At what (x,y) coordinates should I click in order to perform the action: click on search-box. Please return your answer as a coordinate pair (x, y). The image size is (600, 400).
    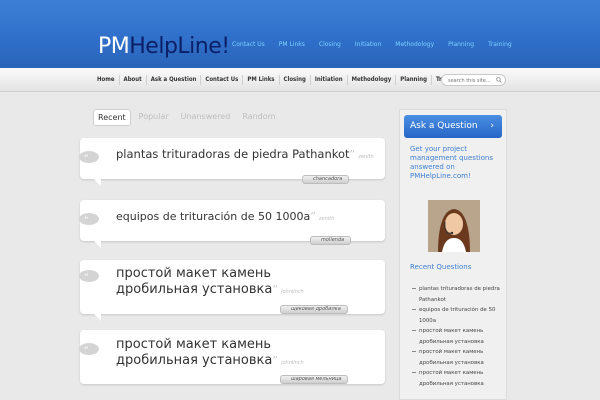
    Looking at the image, I should click on (473, 80).